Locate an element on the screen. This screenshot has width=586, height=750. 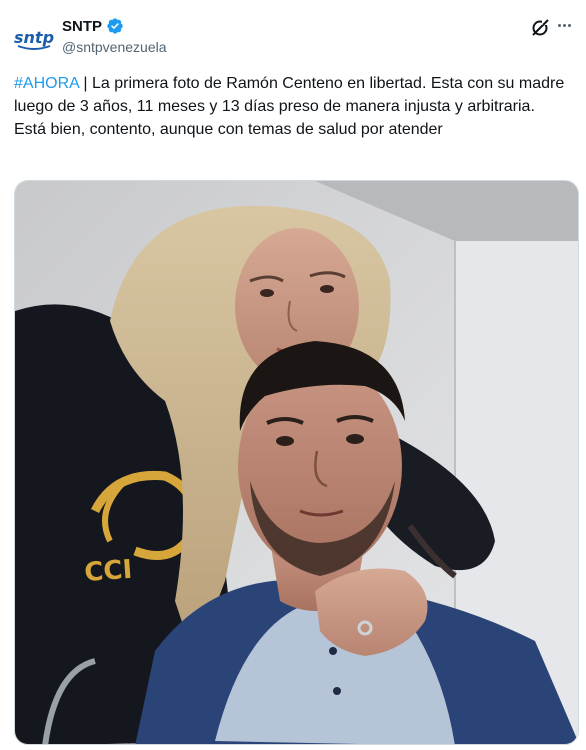
handle: @sntpvenezuela is located at coordinates (114, 47).